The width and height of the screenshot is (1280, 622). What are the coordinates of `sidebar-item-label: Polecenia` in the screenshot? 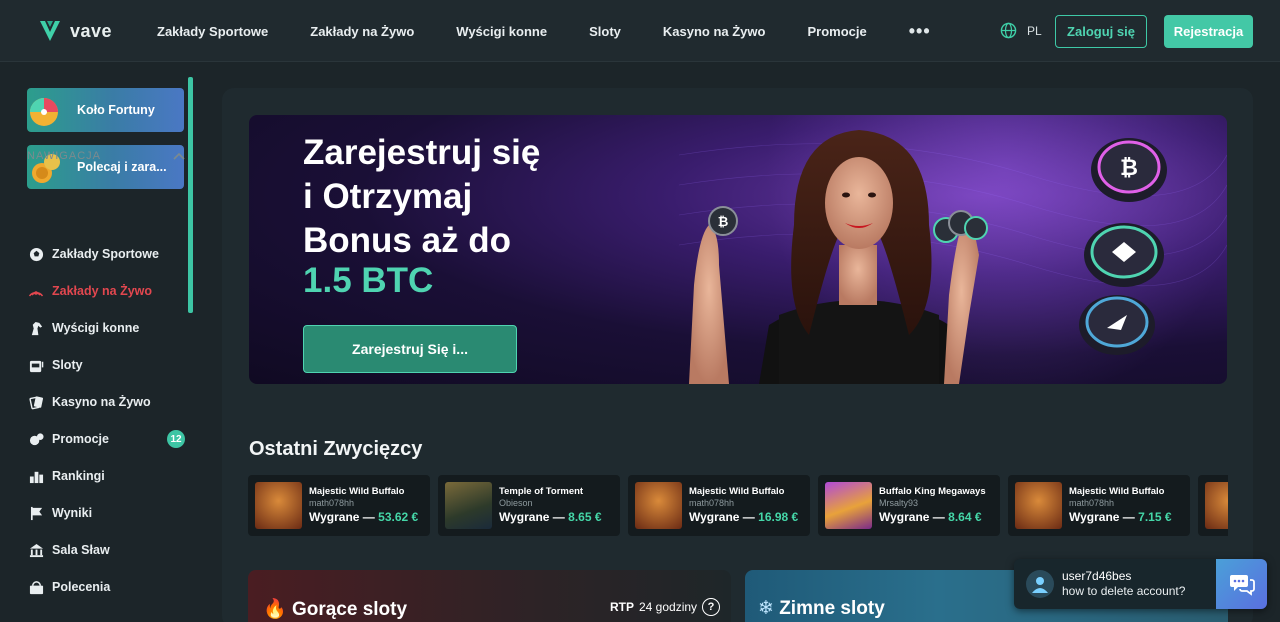 It's located at (81, 587).